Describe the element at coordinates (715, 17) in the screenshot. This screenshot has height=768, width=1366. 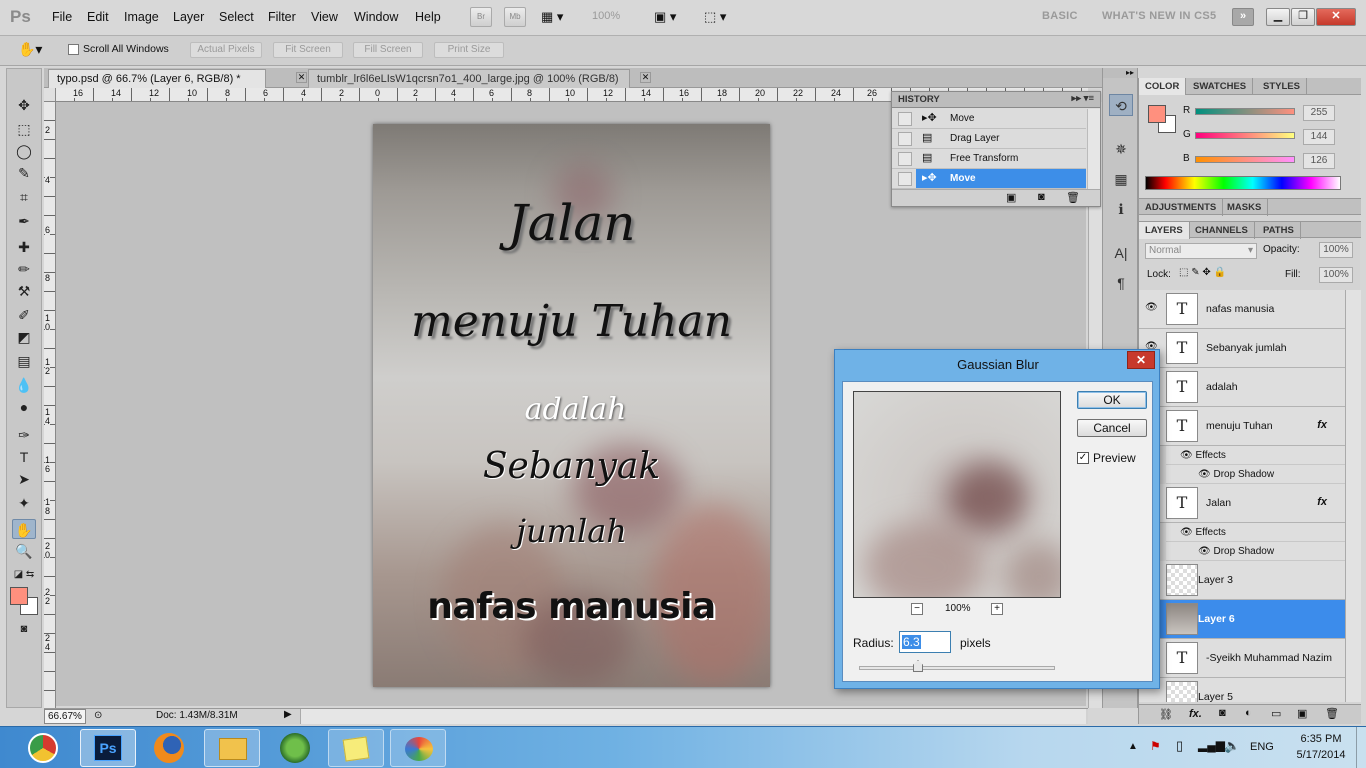
I see `screen-mode-icon: ⬚ ▾` at that location.